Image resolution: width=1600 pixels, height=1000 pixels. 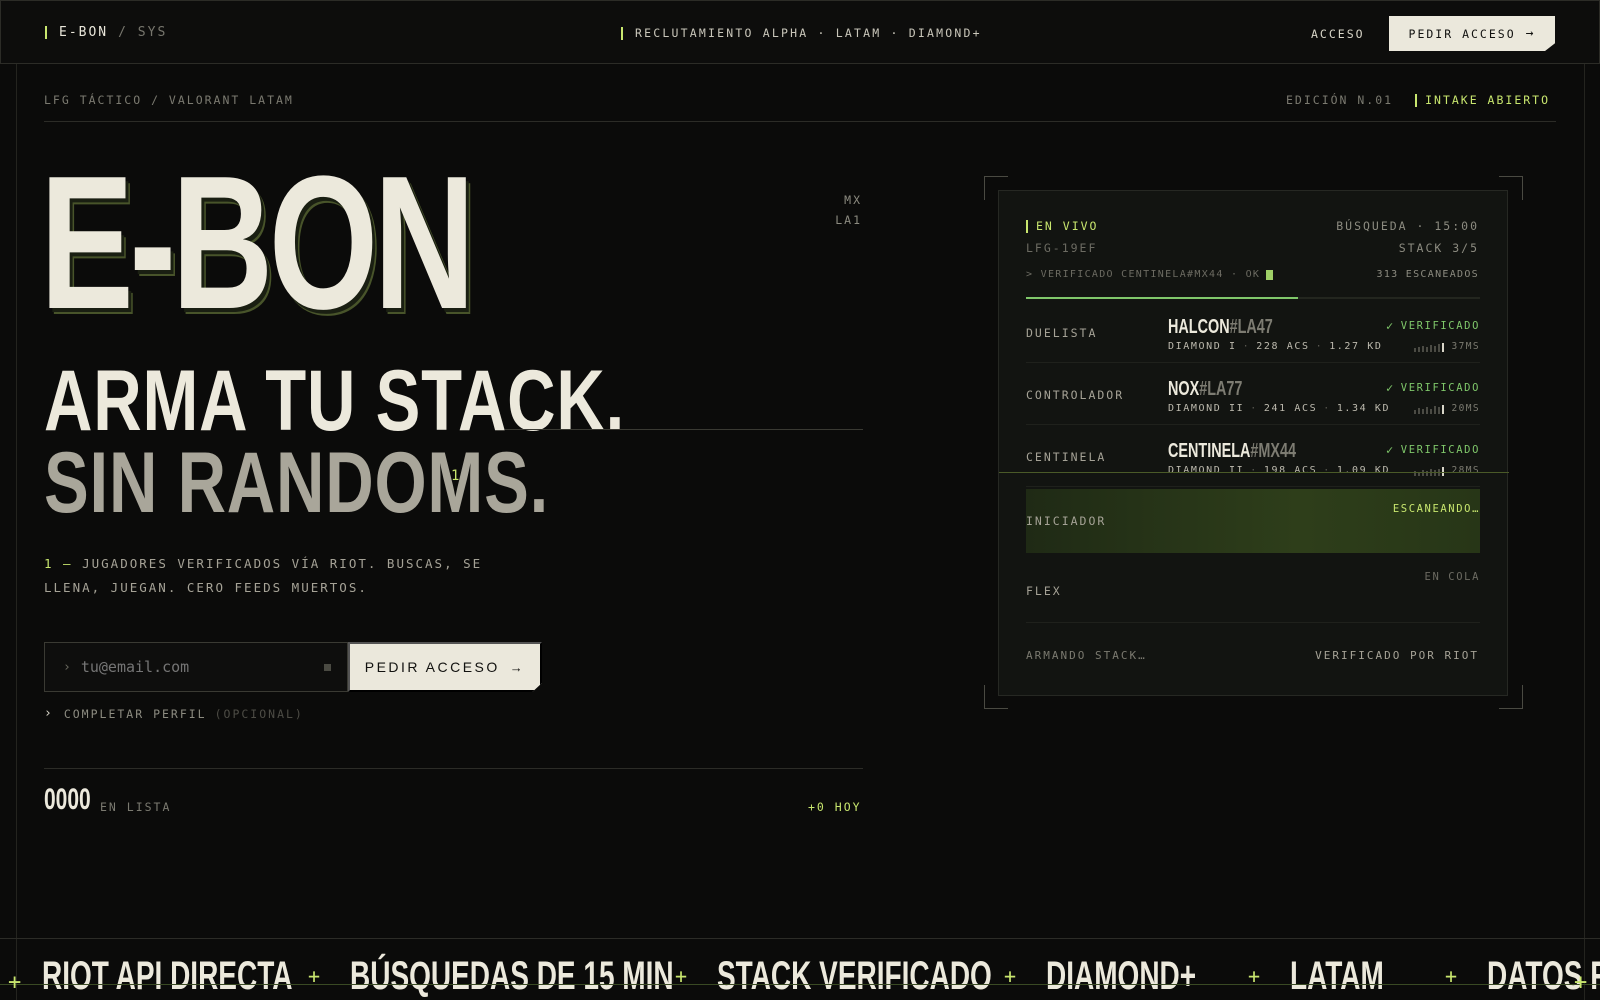 What do you see at coordinates (800, 984) in the screenshot?
I see `ticker-baseline` at bounding box center [800, 984].